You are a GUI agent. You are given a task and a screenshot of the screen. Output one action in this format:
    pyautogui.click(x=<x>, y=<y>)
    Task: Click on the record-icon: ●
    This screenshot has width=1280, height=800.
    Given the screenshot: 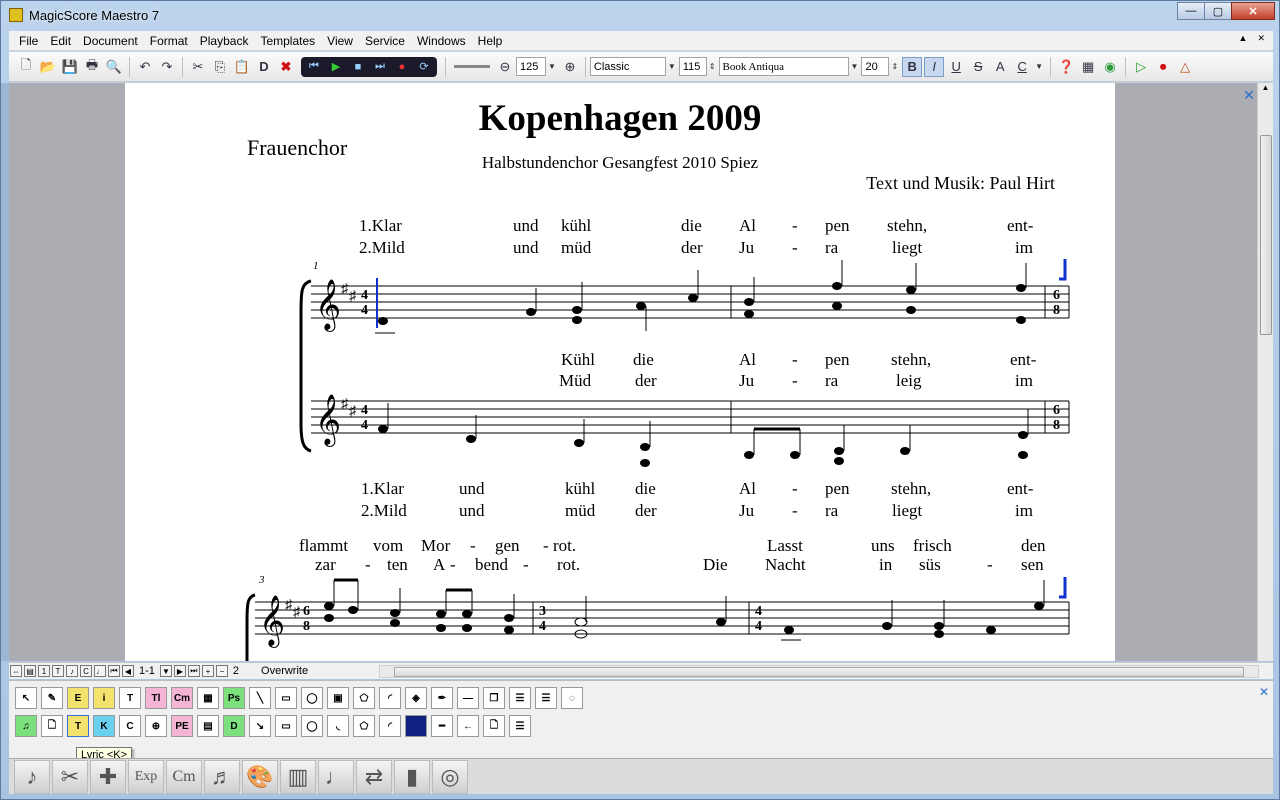 What is the action you would take?
    pyautogui.click(x=402, y=67)
    